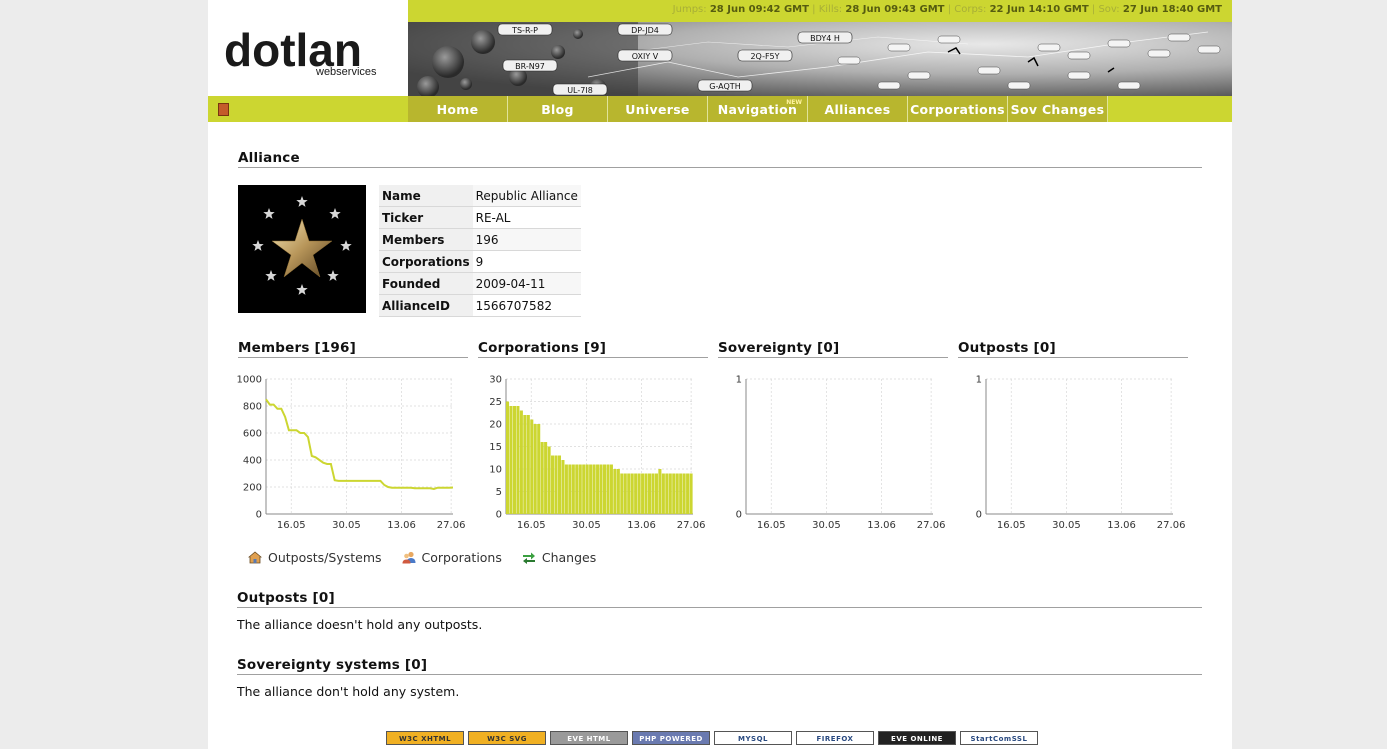 Image resolution: width=1387 pixels, height=749 pixels. I want to click on y-tick-label: 600, so click(252, 434).